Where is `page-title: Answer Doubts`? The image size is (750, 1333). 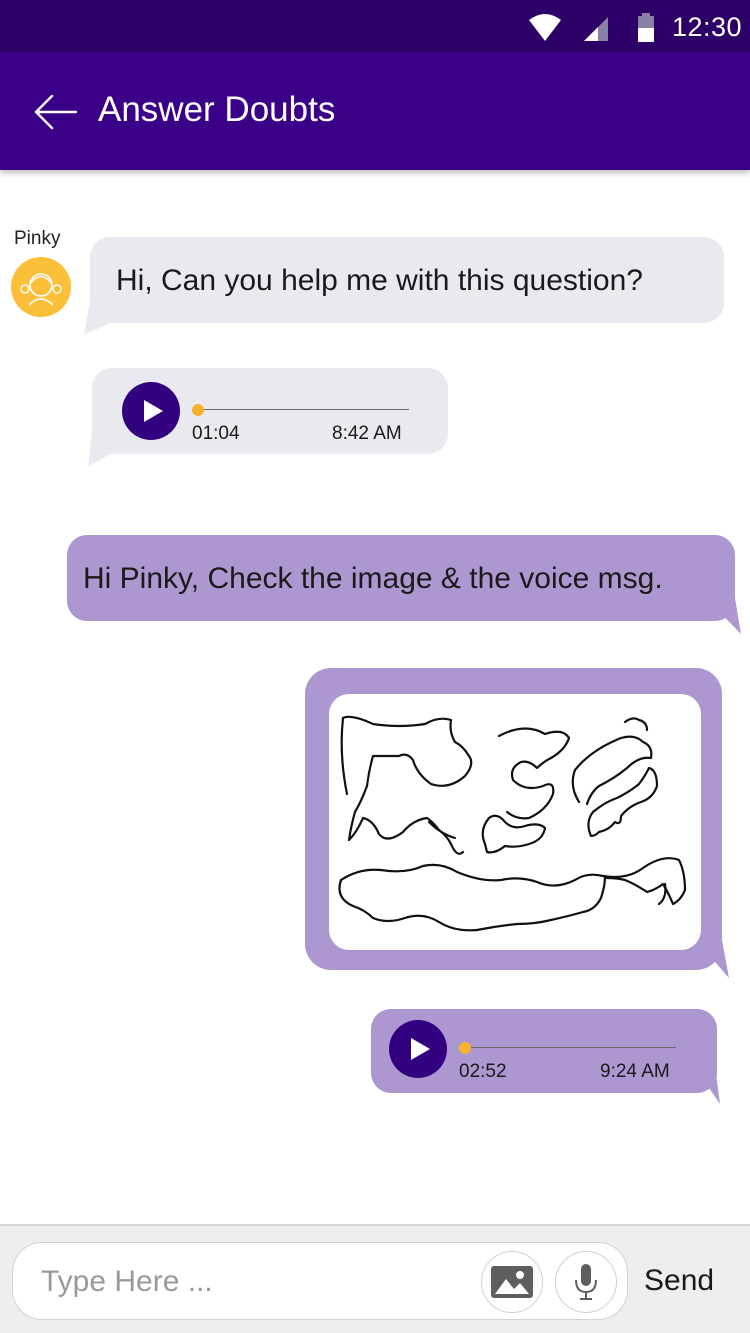 page-title: Answer Doubts is located at coordinates (217, 109).